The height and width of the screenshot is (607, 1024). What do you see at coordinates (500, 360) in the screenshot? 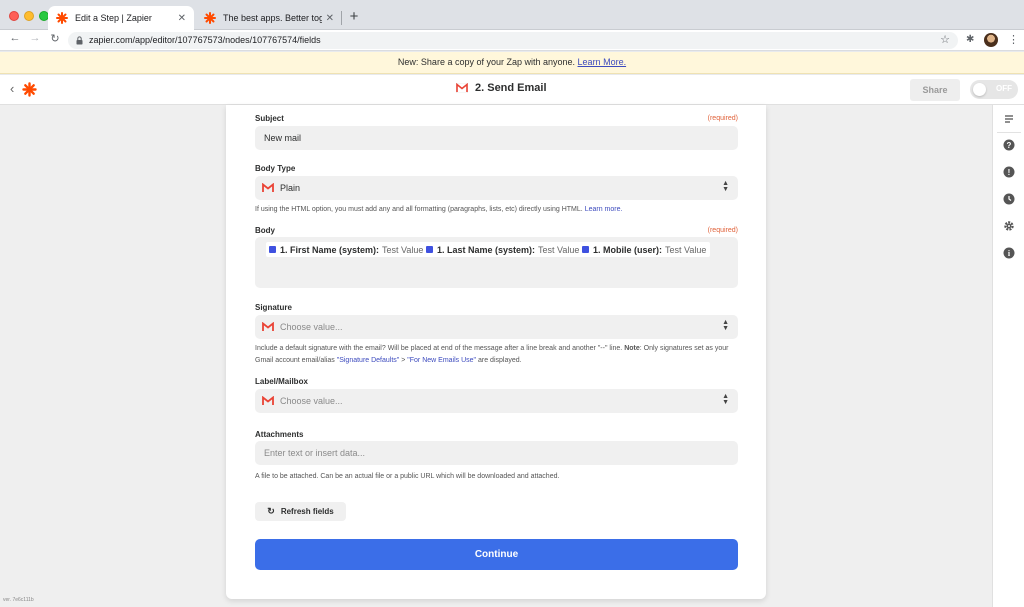
I see `signature-help-text-3: are displayed.` at bounding box center [500, 360].